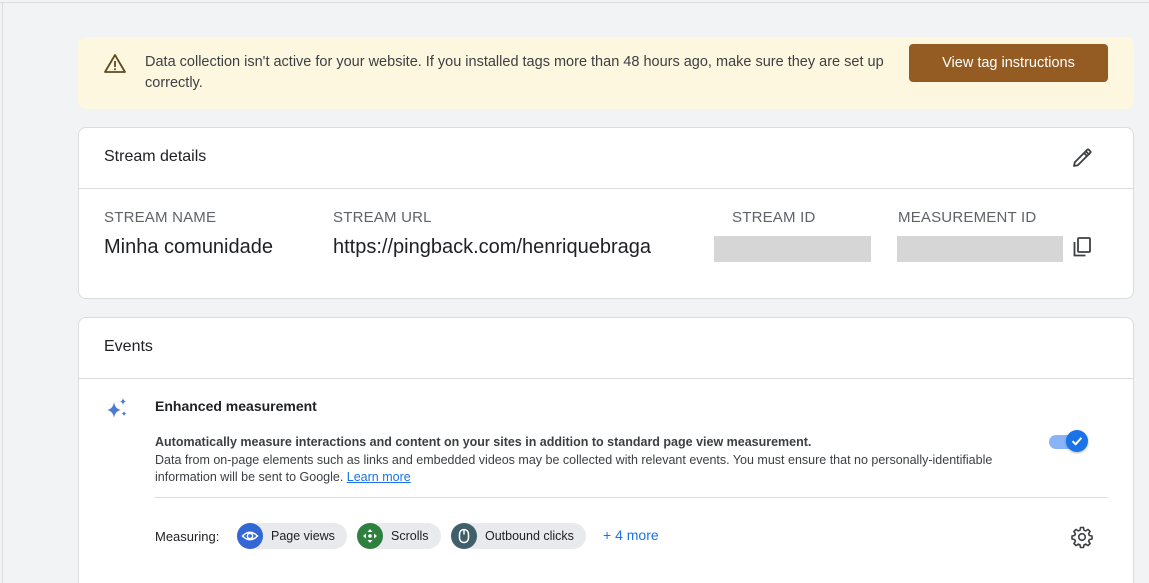 The image size is (1149, 583). I want to click on enhanced-measurement-toggle, so click(1069, 441).